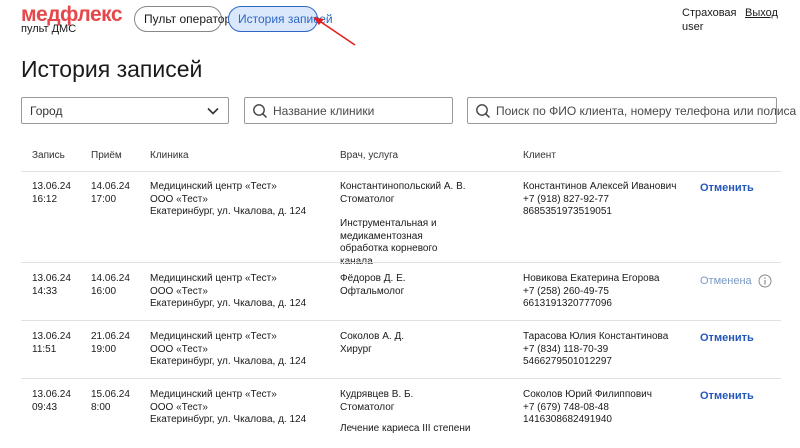 This screenshot has height=448, width=800. What do you see at coordinates (45, 199) in the screenshot?
I see `record-time: 16:12` at bounding box center [45, 199].